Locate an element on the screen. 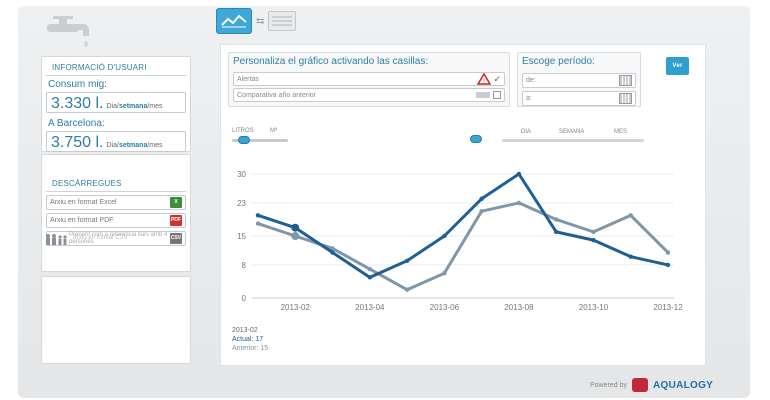  x-tick-label: 2013-12 is located at coordinates (668, 307).